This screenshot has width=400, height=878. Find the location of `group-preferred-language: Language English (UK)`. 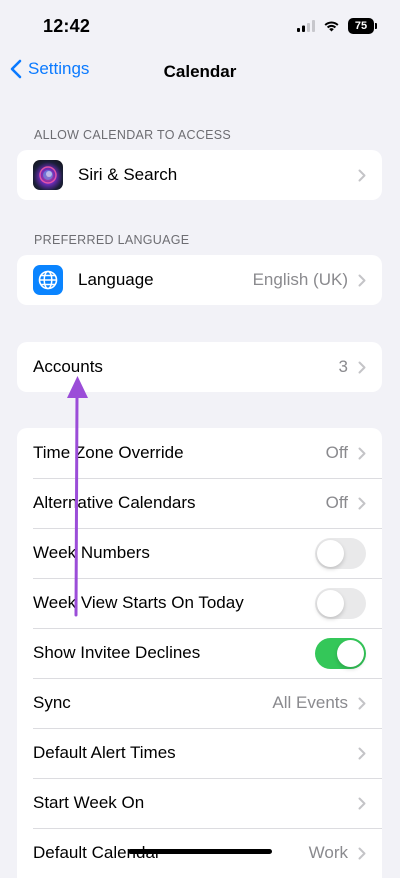

group-preferred-language: Language English (UK) is located at coordinates (199, 280).